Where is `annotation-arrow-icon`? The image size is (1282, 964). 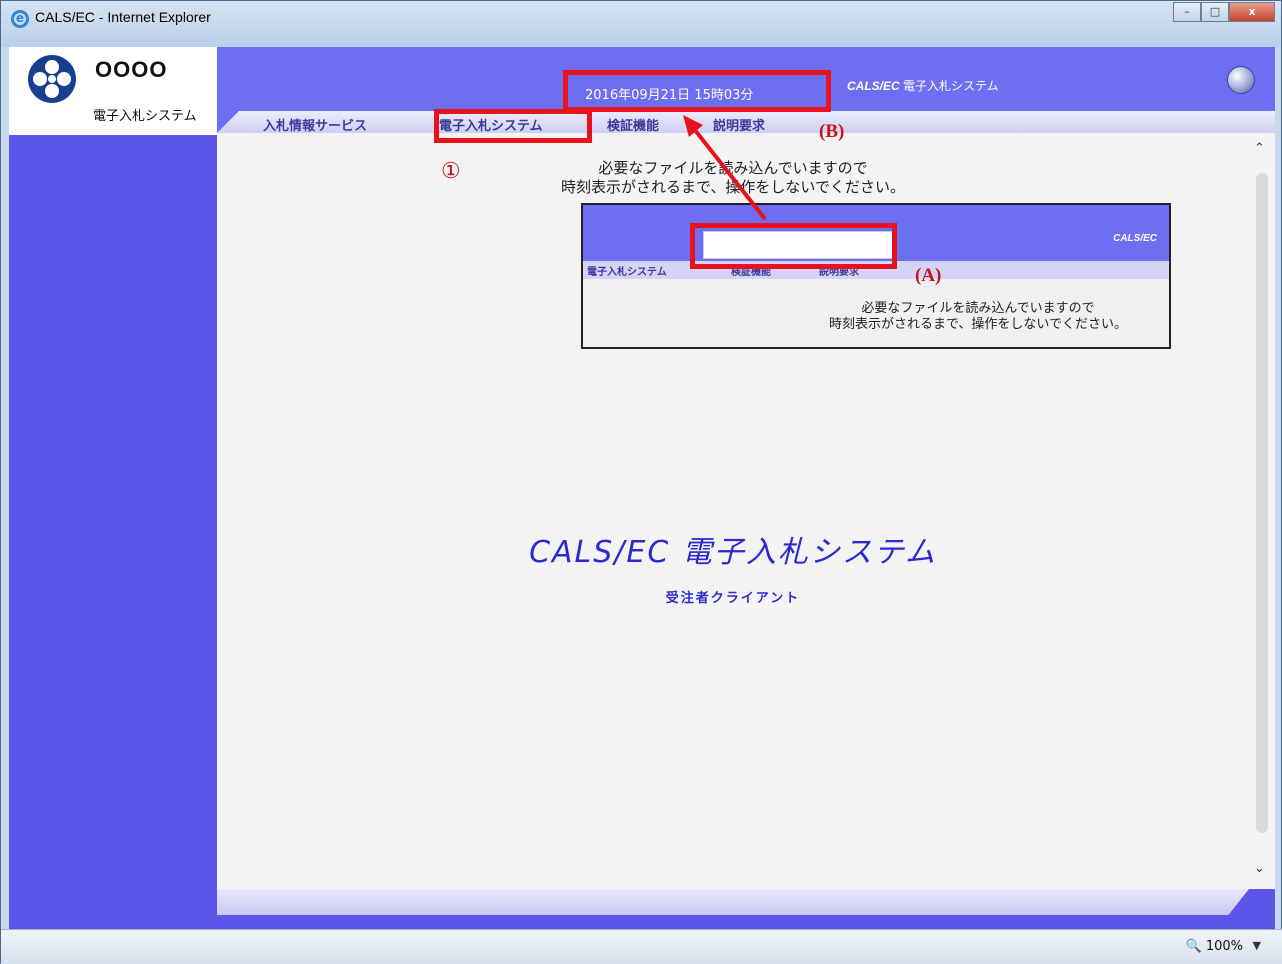 annotation-arrow-icon is located at coordinates (725, 168).